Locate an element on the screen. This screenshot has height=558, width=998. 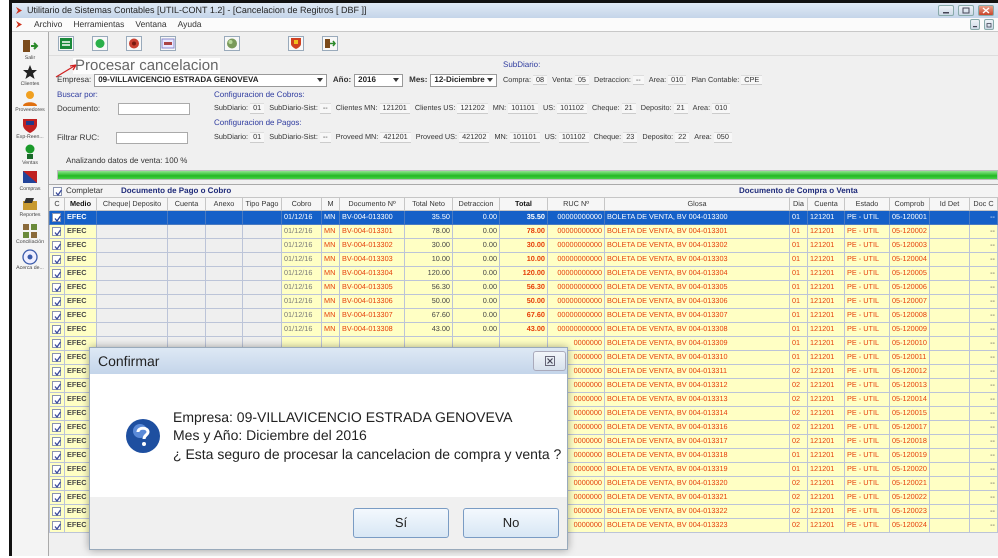
field-label: Mes: is located at coordinates (418, 80).